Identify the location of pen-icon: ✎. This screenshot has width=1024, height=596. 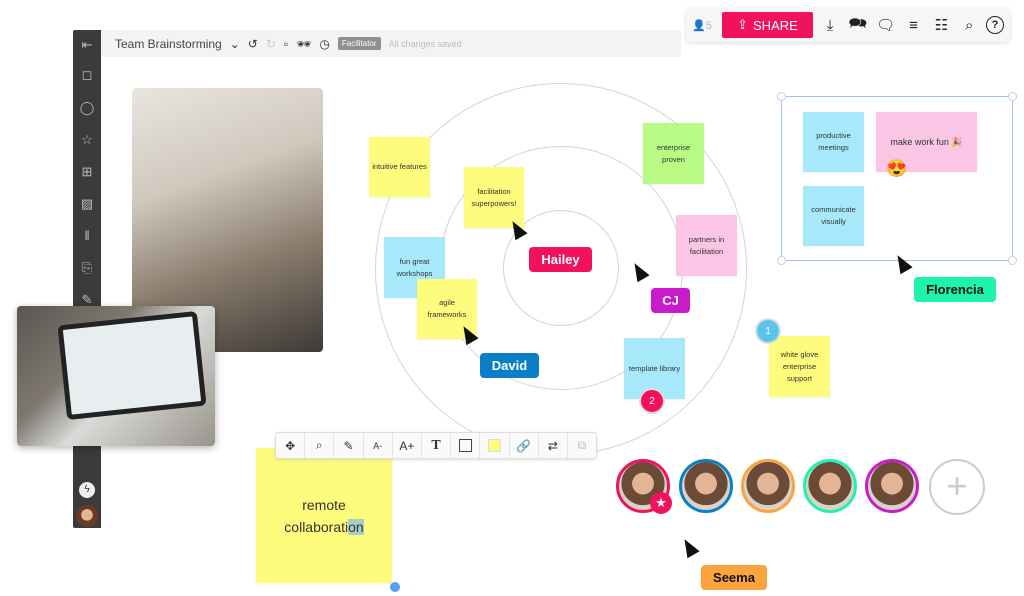
(349, 445).